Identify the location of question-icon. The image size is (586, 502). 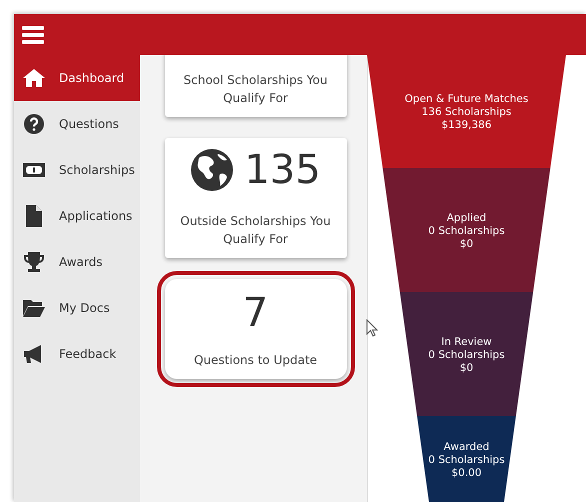
(34, 124).